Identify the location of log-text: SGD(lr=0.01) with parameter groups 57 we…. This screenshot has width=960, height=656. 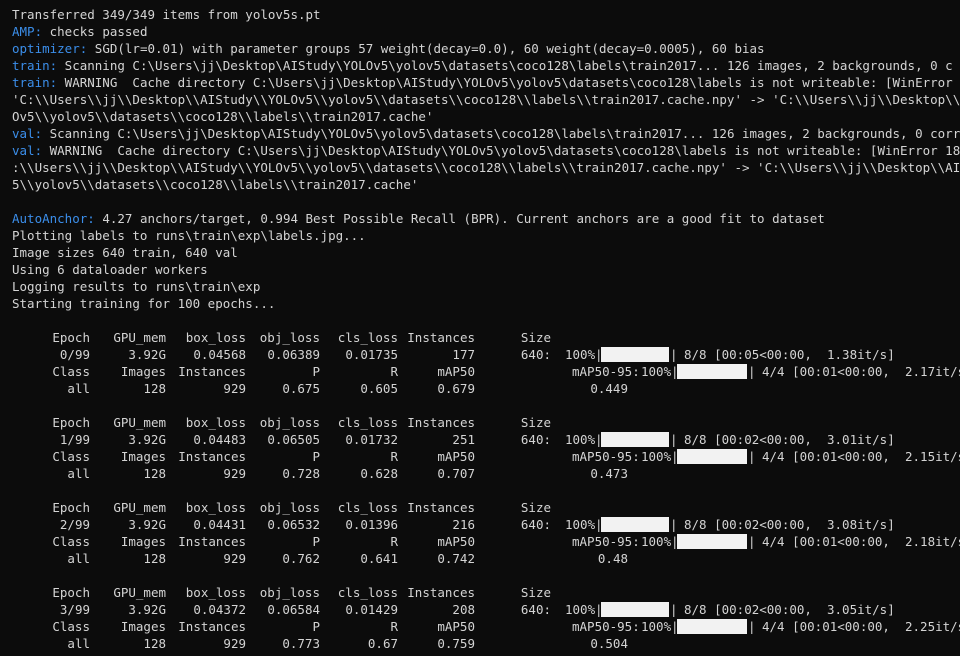
(426, 48).